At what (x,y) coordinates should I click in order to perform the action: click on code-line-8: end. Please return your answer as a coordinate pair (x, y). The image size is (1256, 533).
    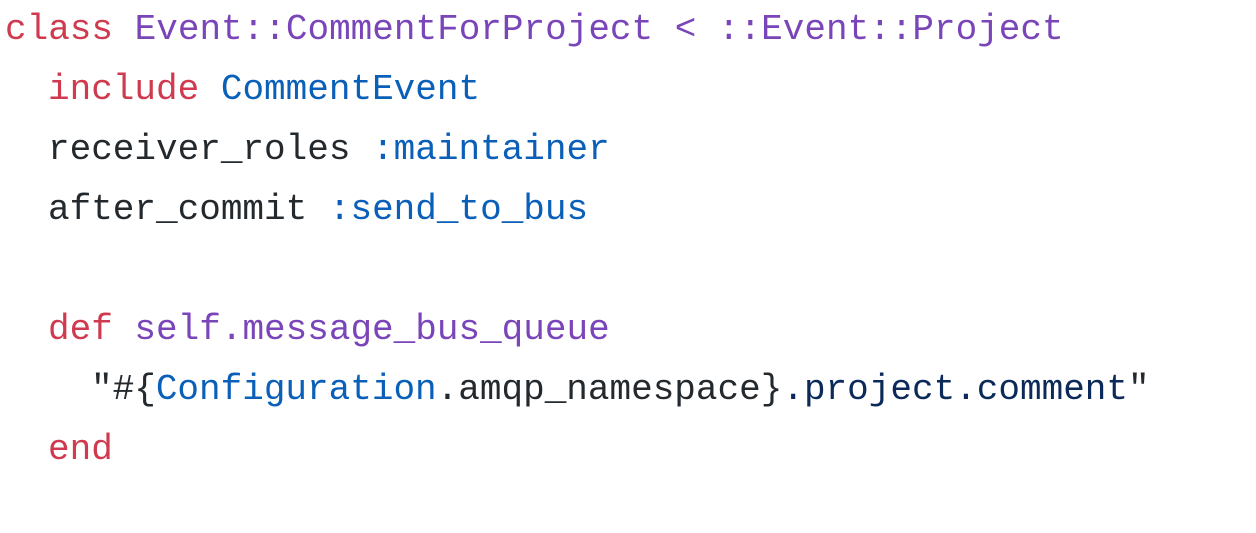
    Looking at the image, I should click on (577, 450).